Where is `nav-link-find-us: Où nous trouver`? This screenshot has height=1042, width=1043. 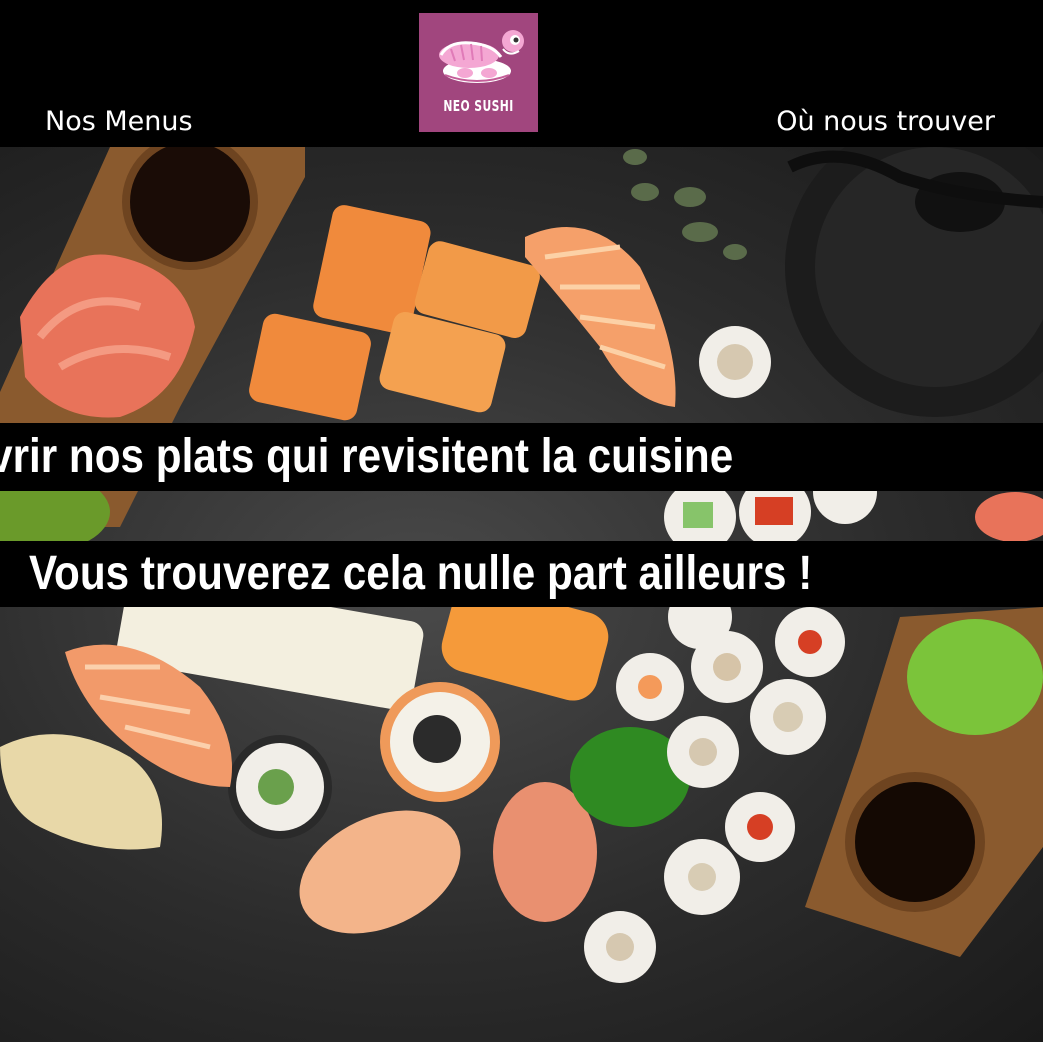 nav-link-find-us: Où nous trouver is located at coordinates (885, 122).